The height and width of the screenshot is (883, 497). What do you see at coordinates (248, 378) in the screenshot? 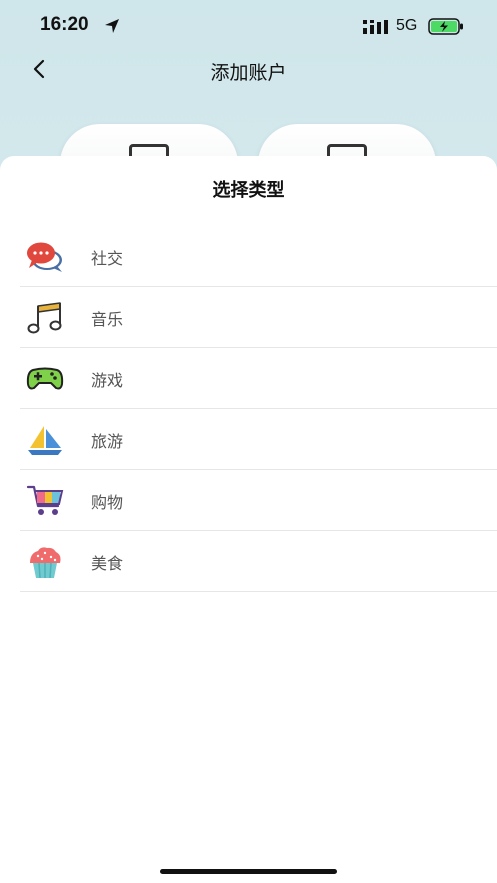
I see `type-item-game: 游戏` at bounding box center [248, 378].